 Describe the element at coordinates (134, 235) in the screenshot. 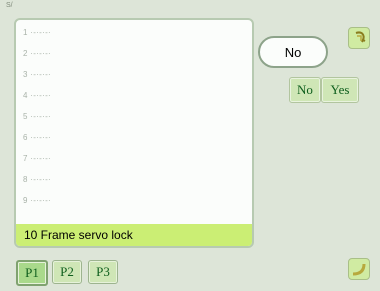

I see `selected-list-item: 10 Frame servo lock` at that location.